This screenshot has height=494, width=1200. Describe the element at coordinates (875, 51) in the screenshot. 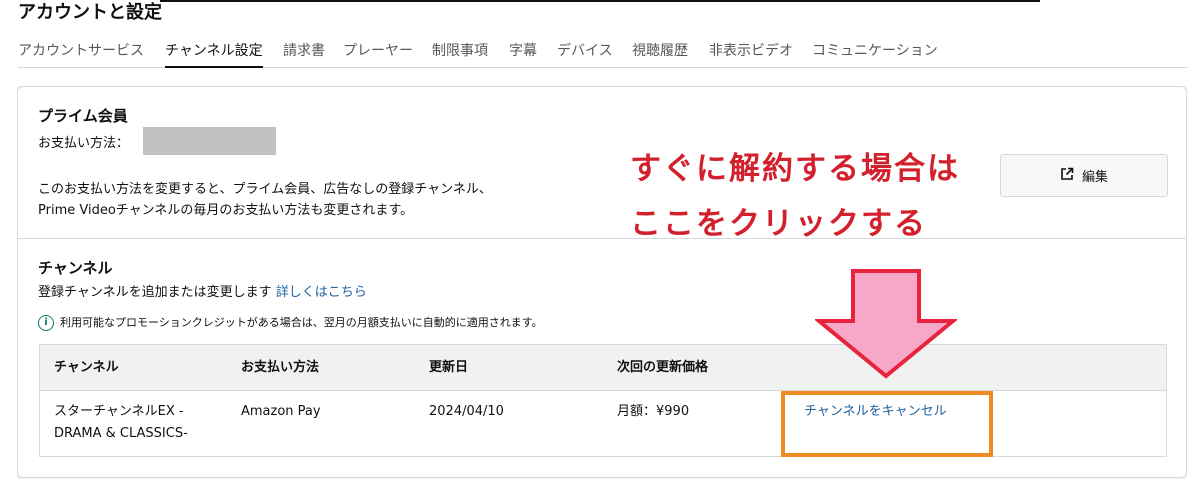

I see `tab-communications: コミュニケーション` at that location.